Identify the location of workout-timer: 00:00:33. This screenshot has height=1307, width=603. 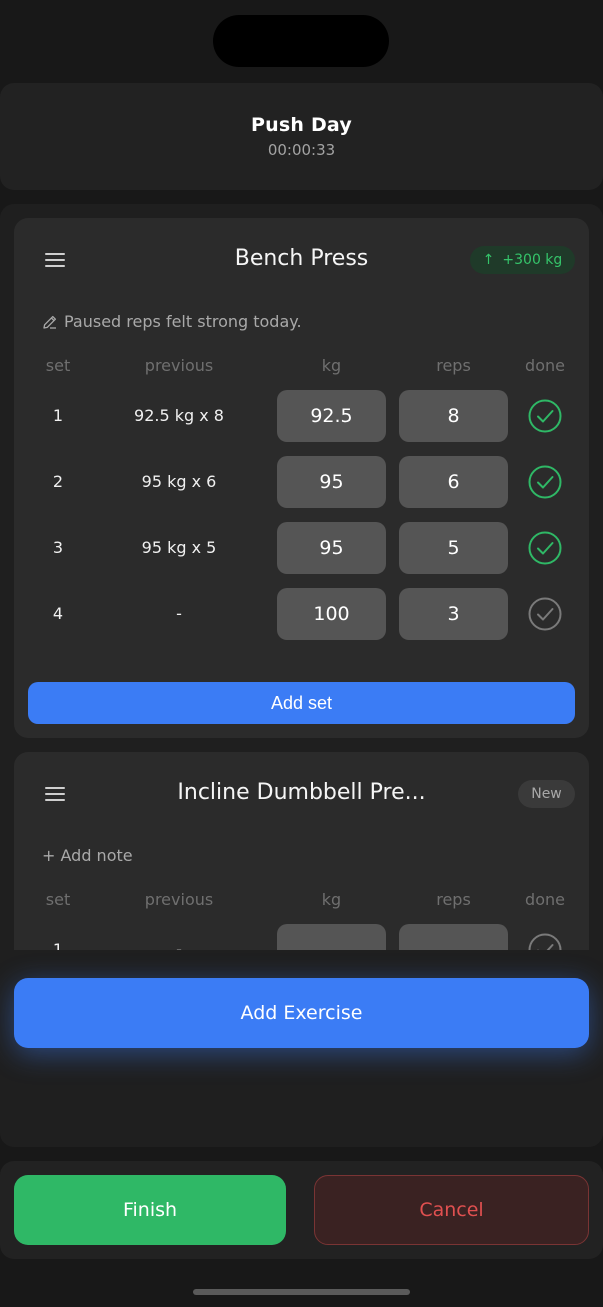
(301, 150).